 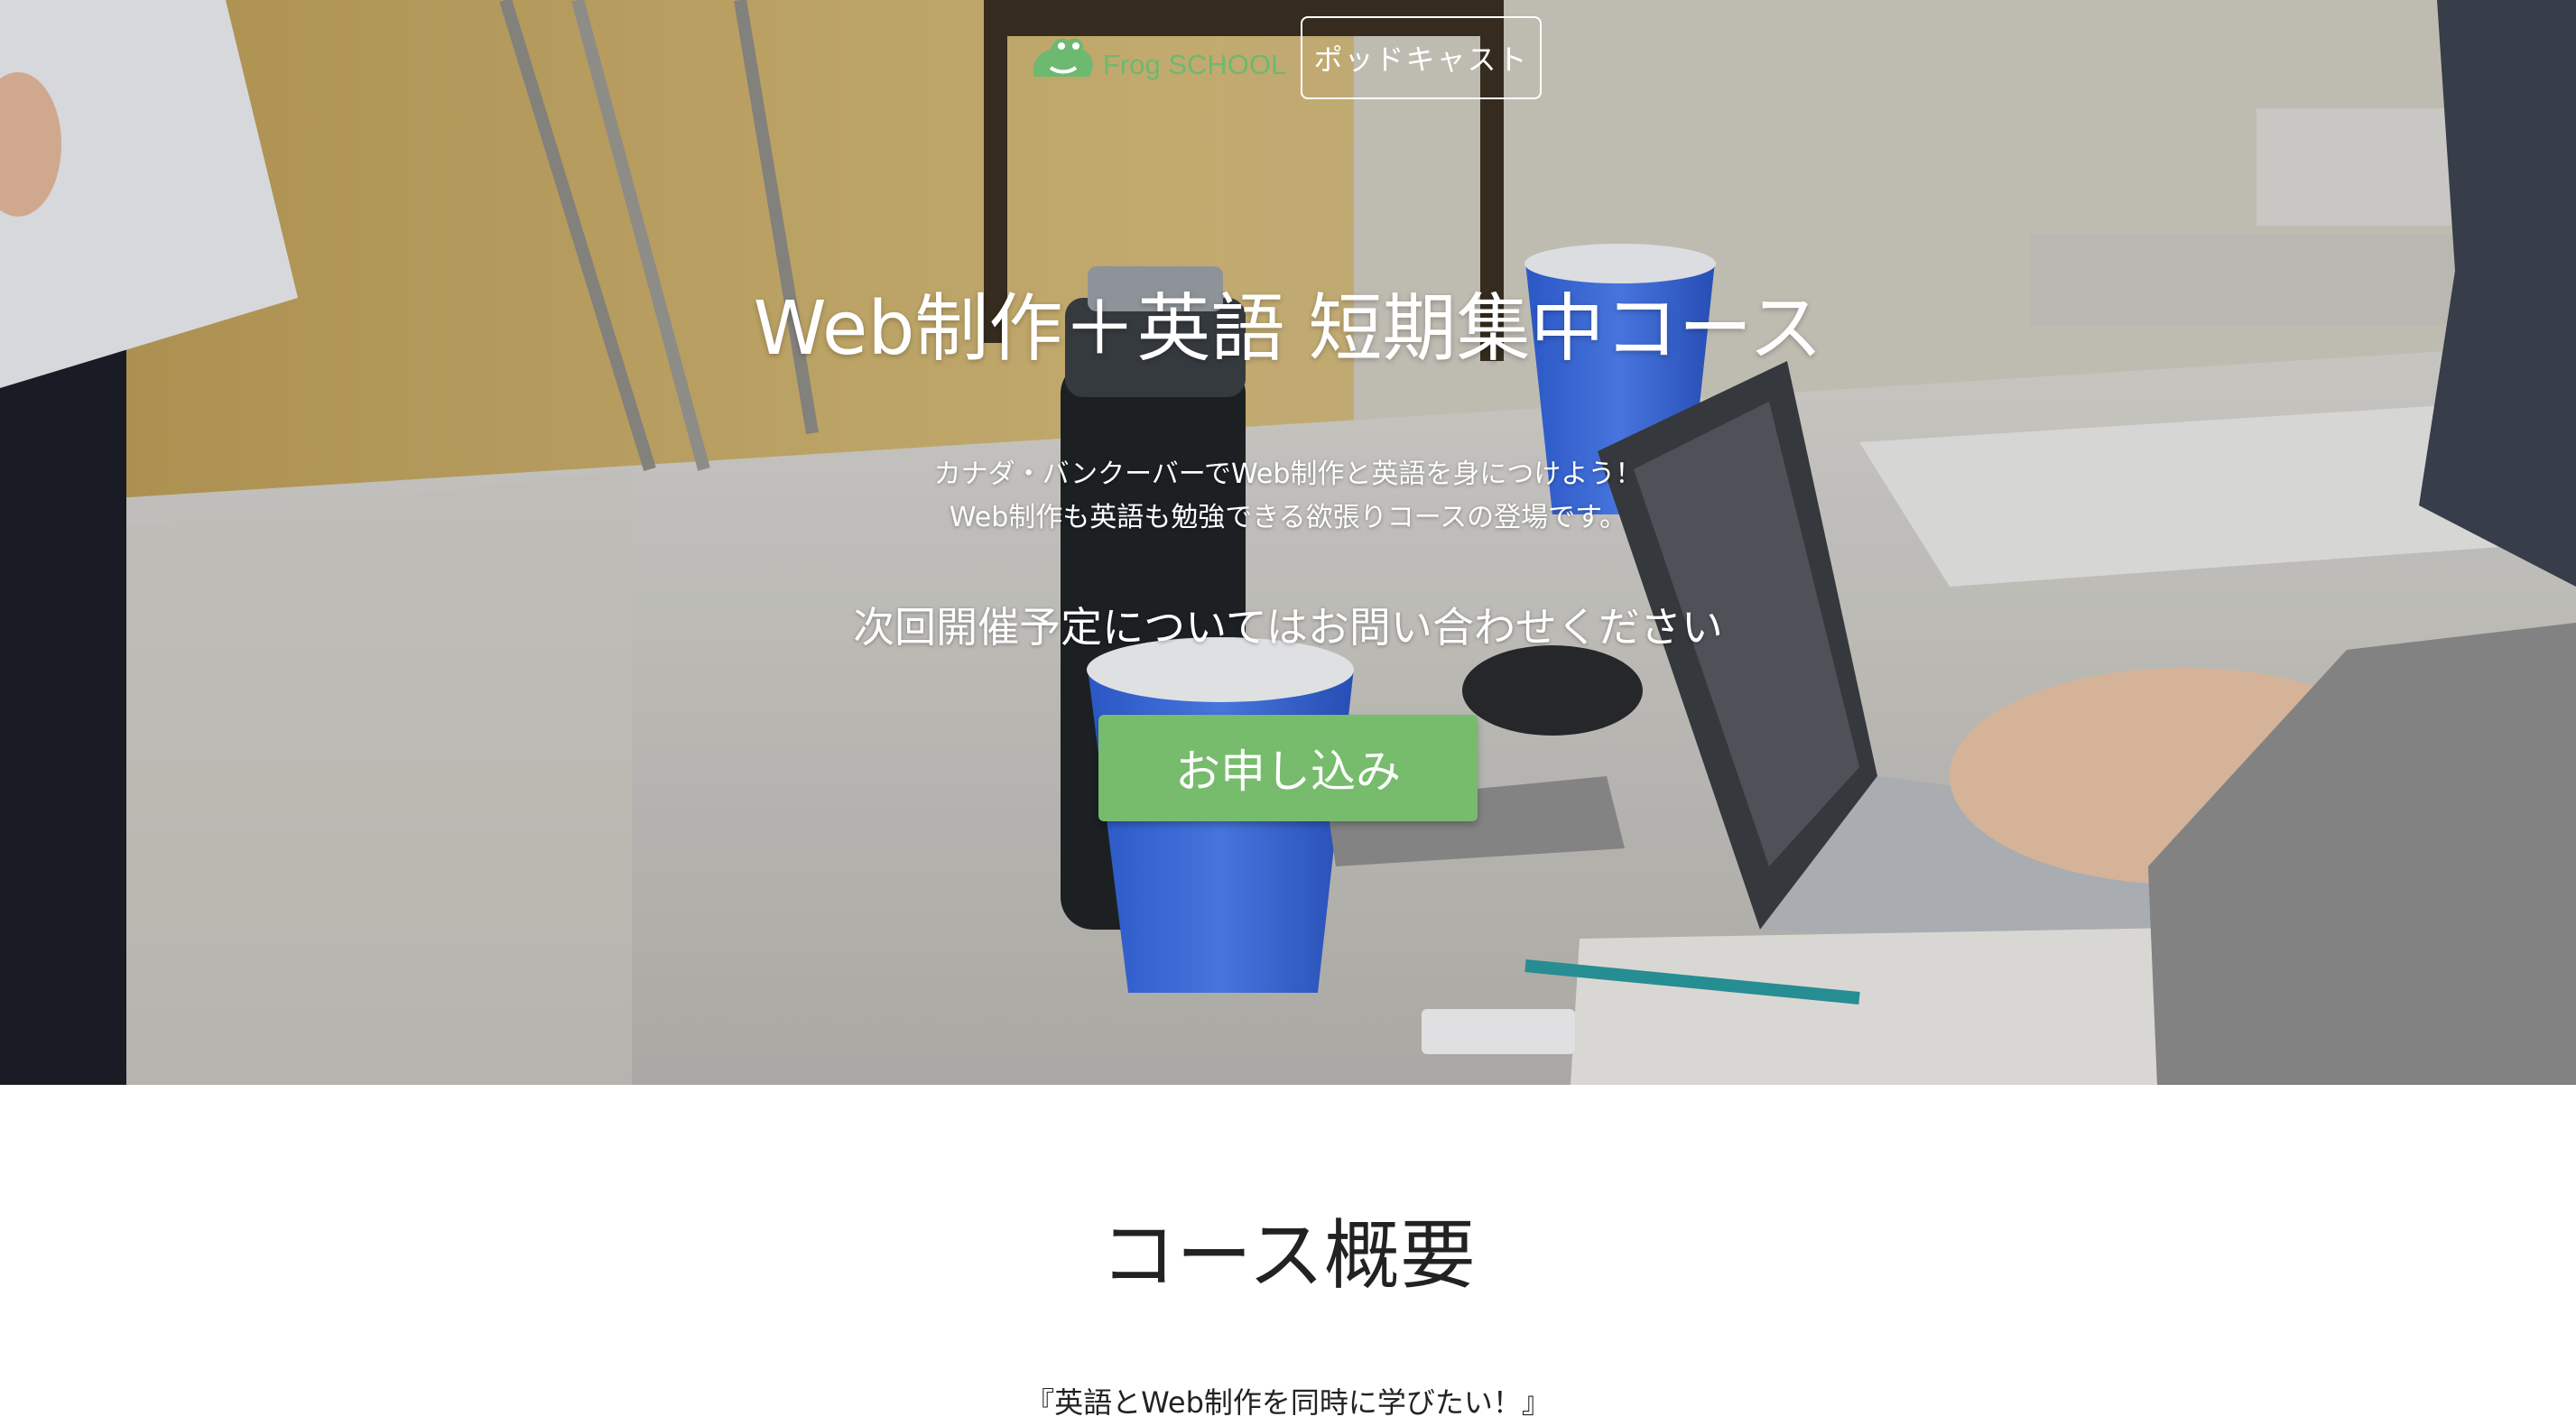 I want to click on frog-icon, so click(x=1063, y=57).